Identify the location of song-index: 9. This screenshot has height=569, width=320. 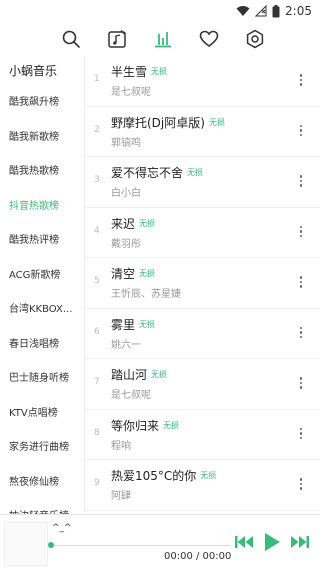
(97, 483).